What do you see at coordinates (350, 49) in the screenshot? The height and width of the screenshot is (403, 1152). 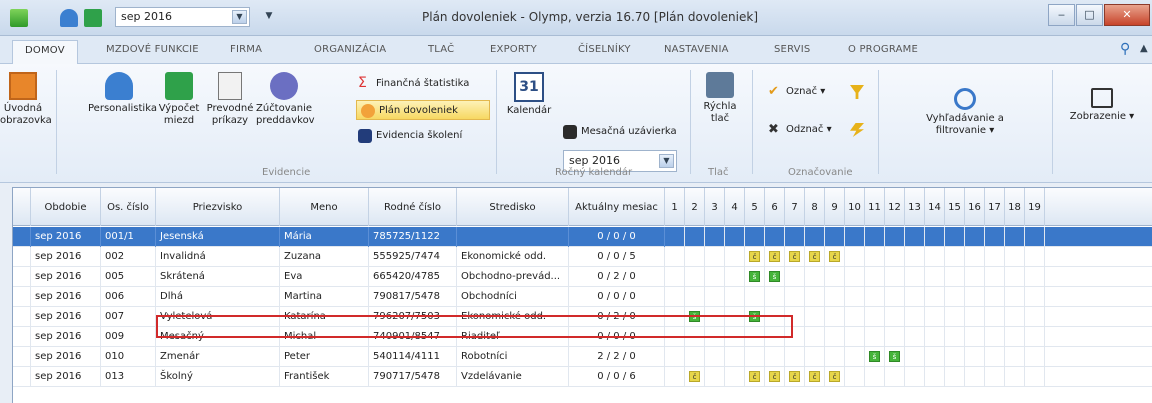 I see `tab-organizacia: ORGANIZÁCIA` at bounding box center [350, 49].